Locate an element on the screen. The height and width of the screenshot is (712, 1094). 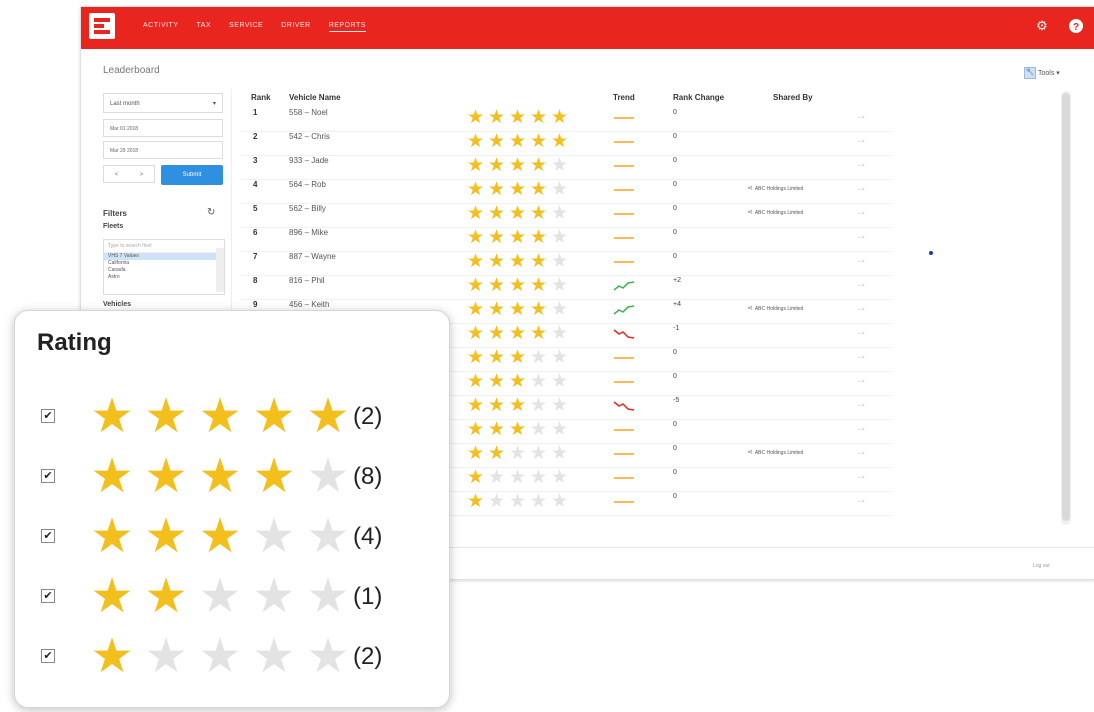
nav-driver: DRIVER is located at coordinates (295, 27).